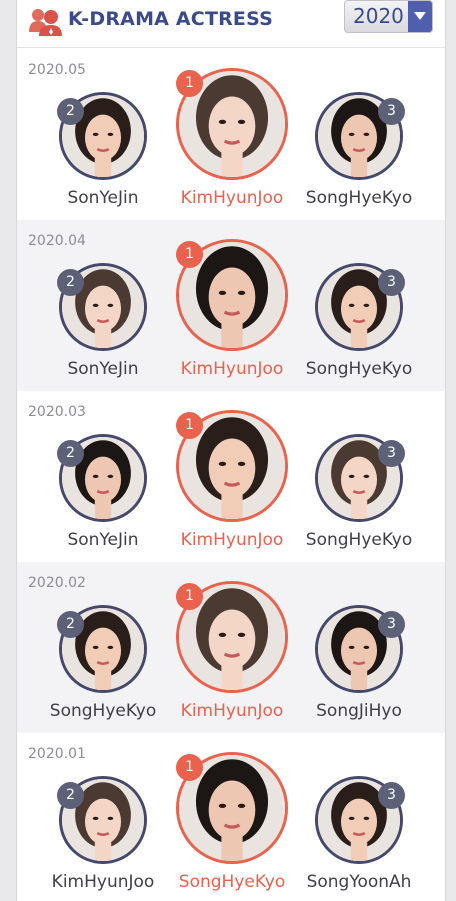 The height and width of the screenshot is (901, 456). Describe the element at coordinates (378, 16) in the screenshot. I see `year-select-value: 2020` at that location.